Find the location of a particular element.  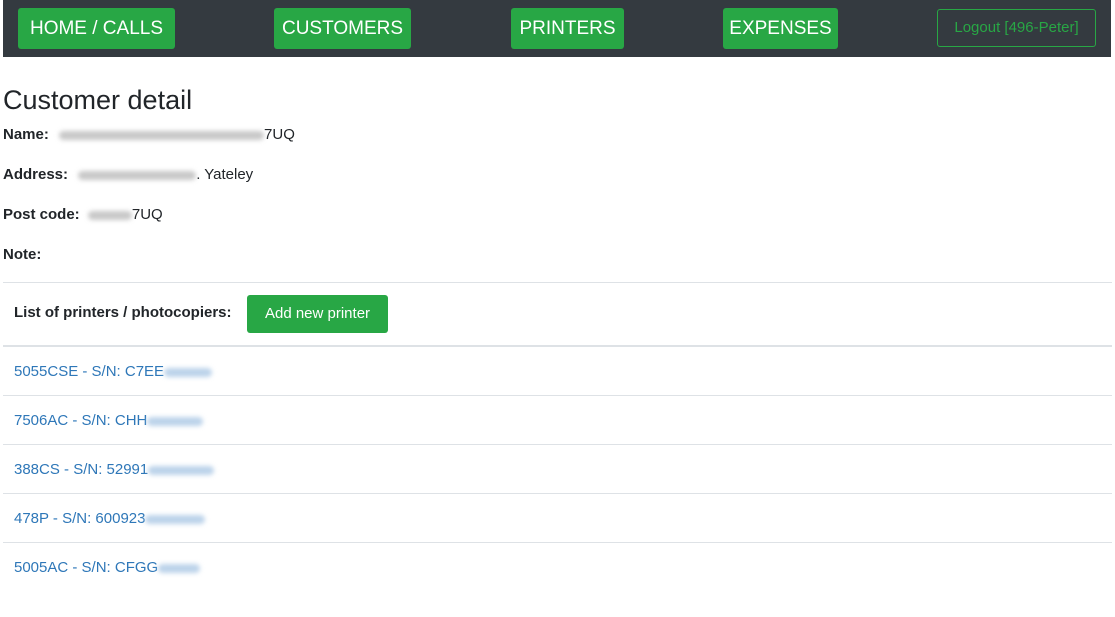

printer-link-label: 388CS - S/N: 52991 is located at coordinates (81, 469).